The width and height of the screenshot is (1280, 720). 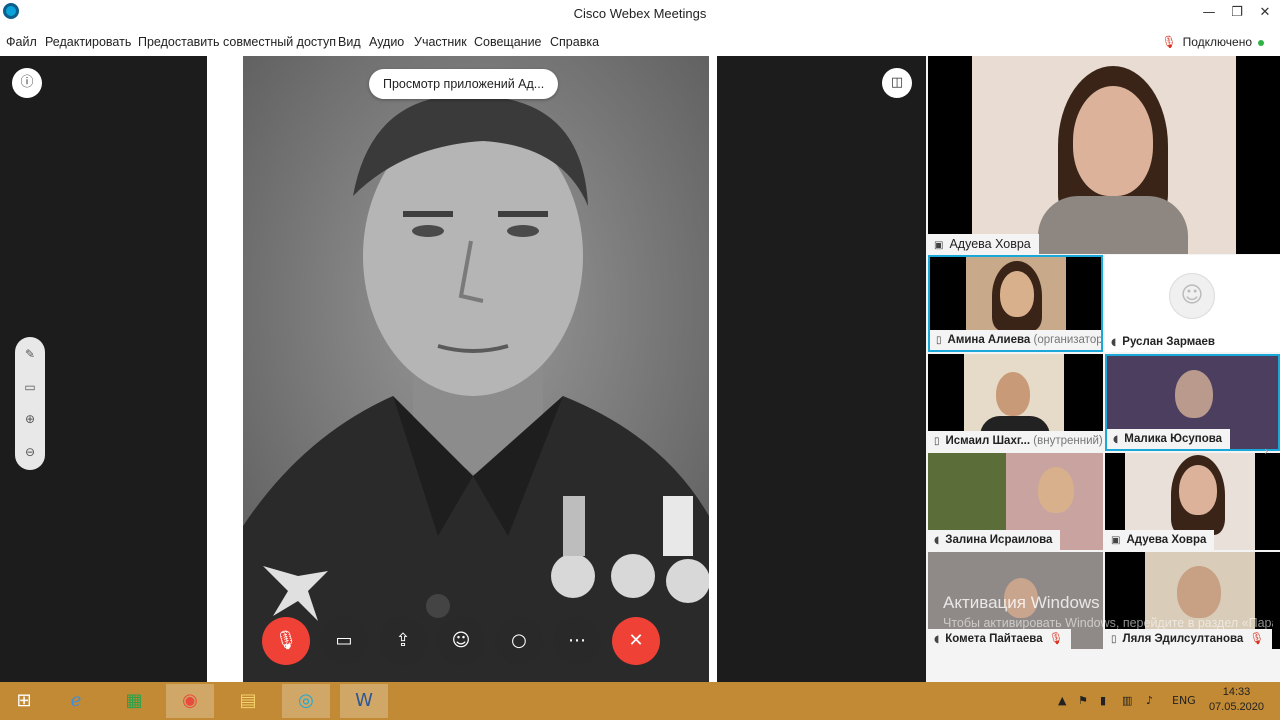 What do you see at coordinates (27, 83) in the screenshot?
I see `info-icon: ⓘ` at bounding box center [27, 83].